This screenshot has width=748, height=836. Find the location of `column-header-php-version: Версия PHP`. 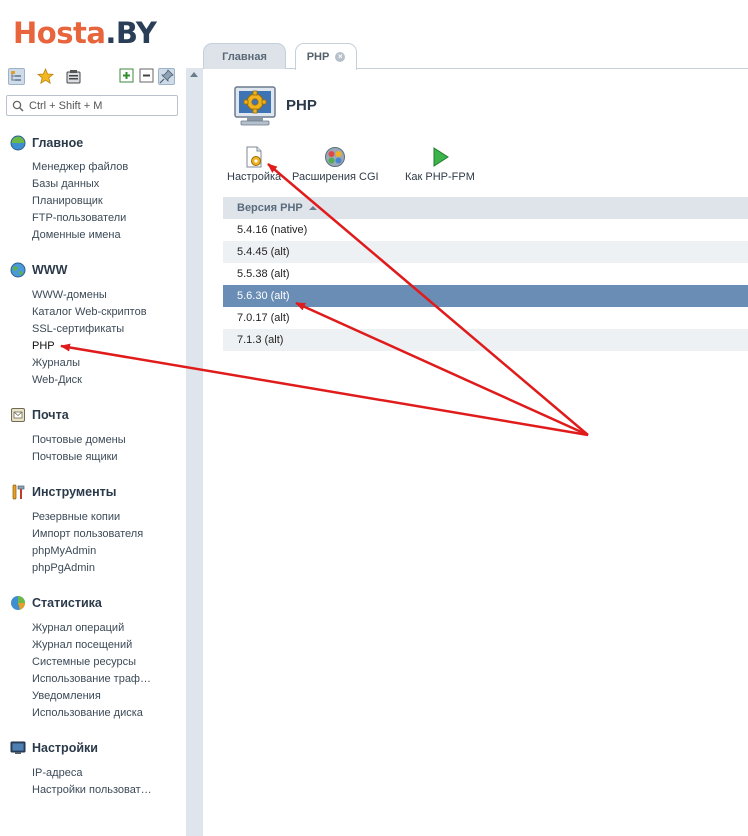

column-header-php-version: Версия PHP is located at coordinates (485, 208).